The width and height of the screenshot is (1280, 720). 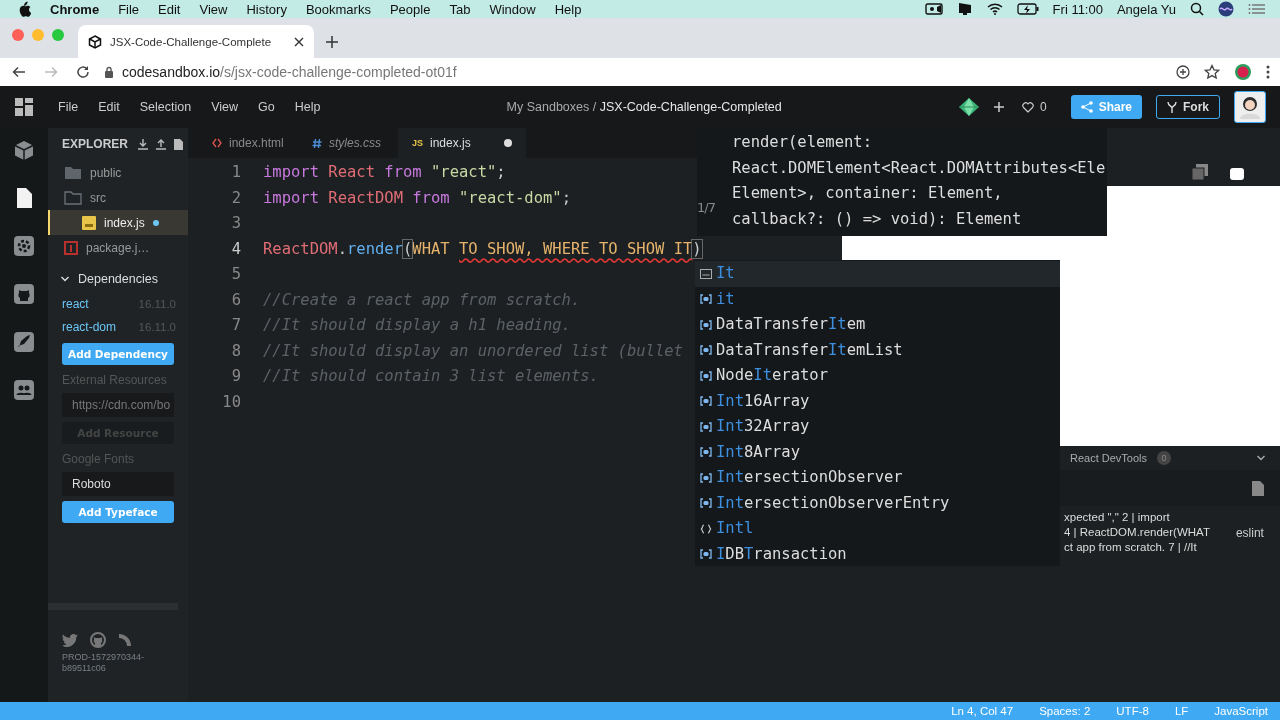 What do you see at coordinates (877, 299) in the screenshot?
I see `suggestion-item: it` at bounding box center [877, 299].